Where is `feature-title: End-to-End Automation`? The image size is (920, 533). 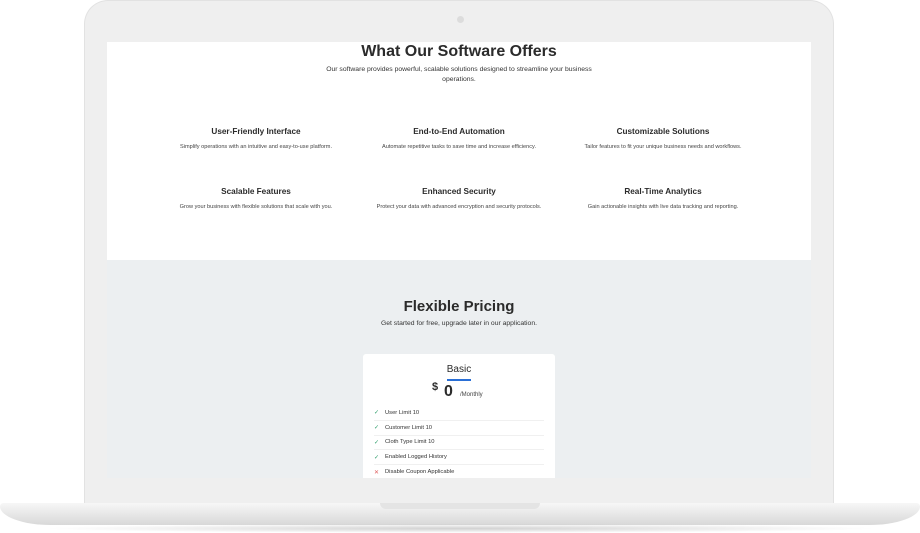
feature-title: End-to-End Automation is located at coordinates (459, 131).